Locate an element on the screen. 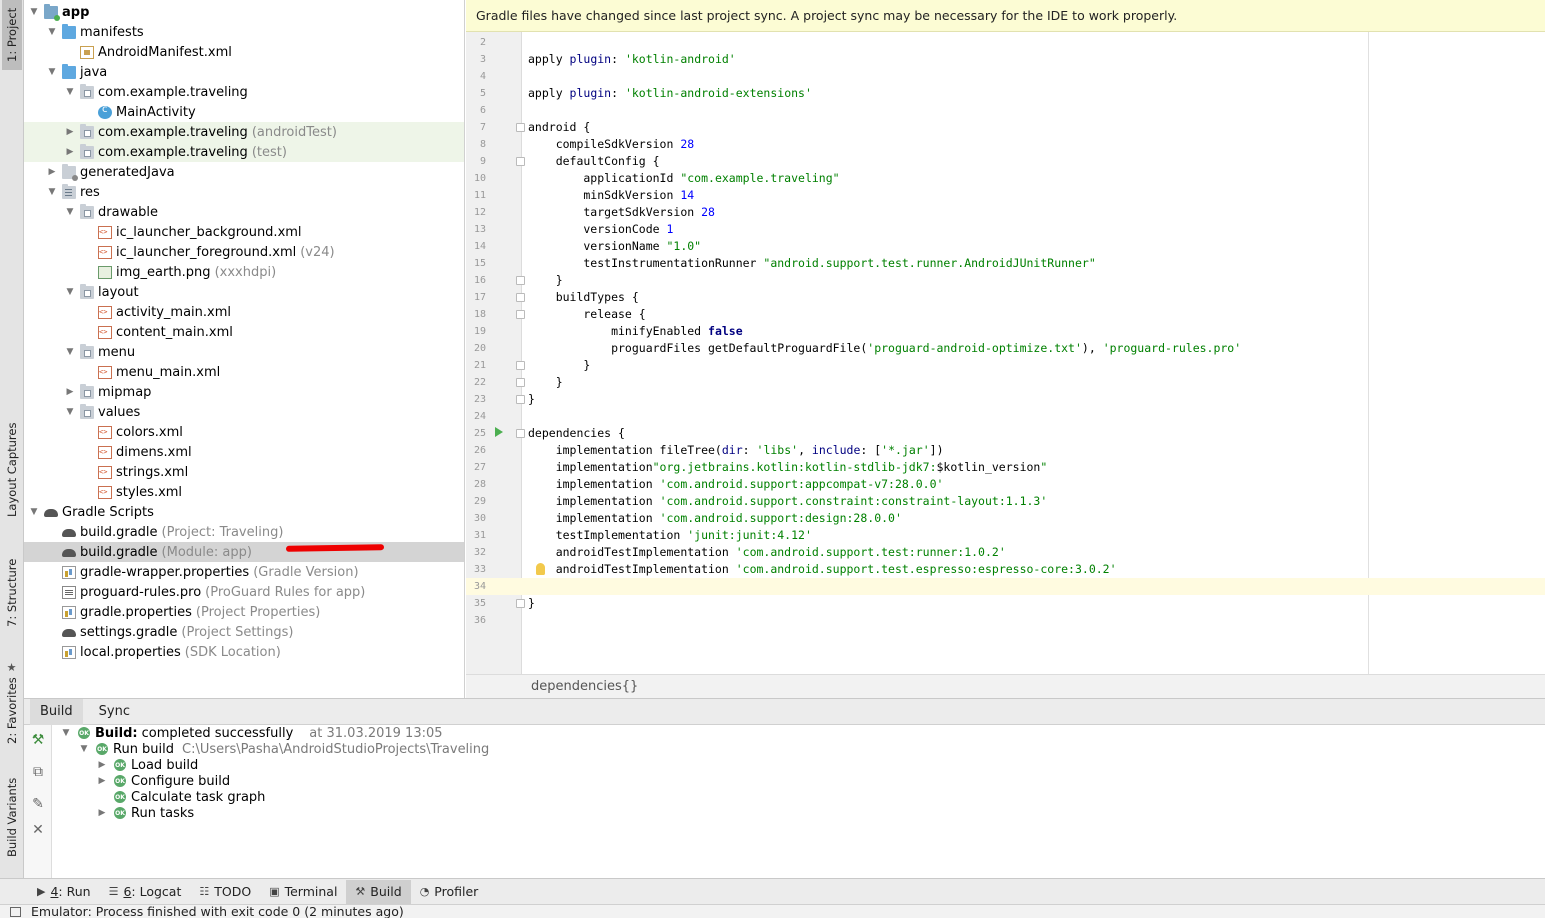  code-line: 23} is located at coordinates (1005, 399).